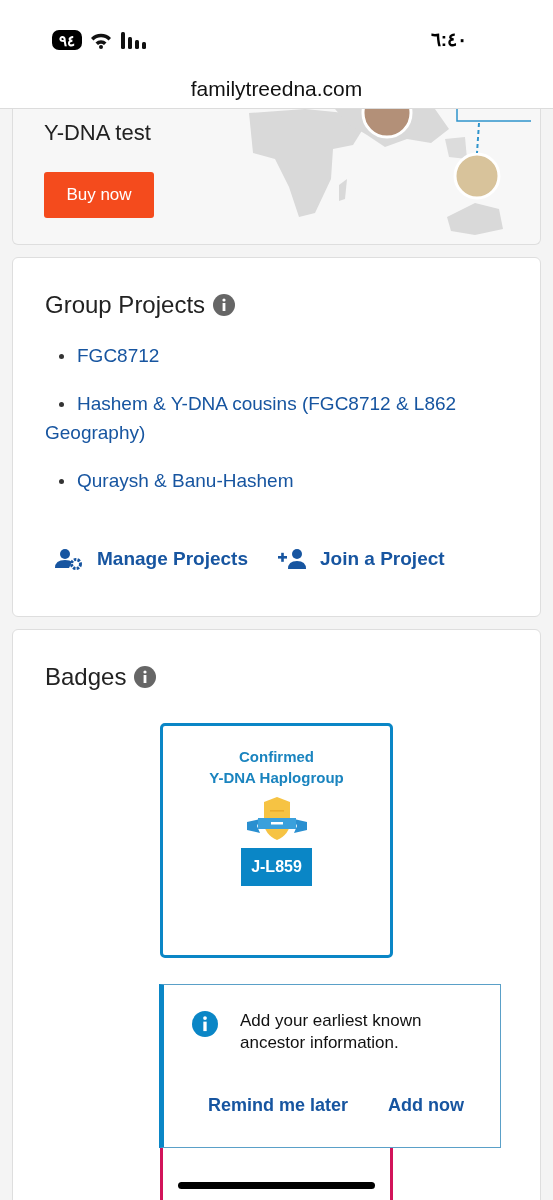 This screenshot has height=1200, width=553. Describe the element at coordinates (276, 418) in the screenshot. I see `project-link: Hashem & Y-DNA cousins (FGC8712 & L862 Geography)` at that location.